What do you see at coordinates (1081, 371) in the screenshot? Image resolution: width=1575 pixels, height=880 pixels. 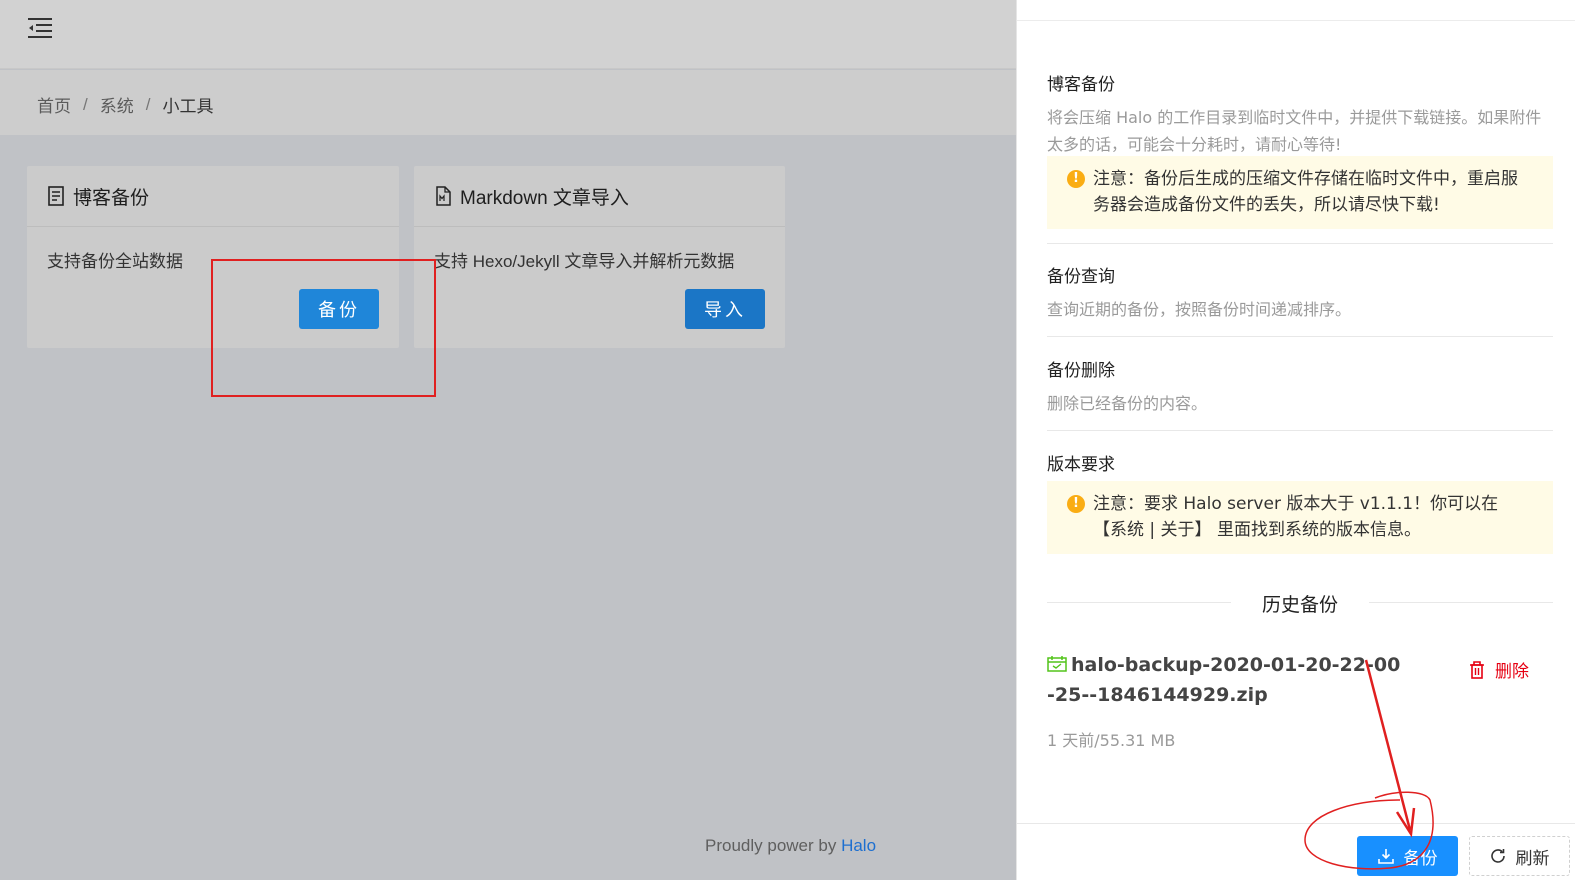 I see `section-title: 备份删除` at bounding box center [1081, 371].